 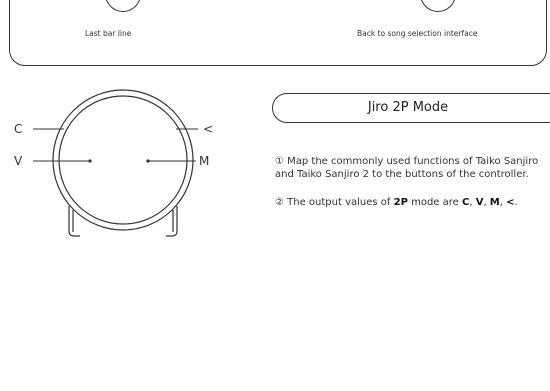 What do you see at coordinates (400, 202) in the screenshot?
I see `mode-name-2p: 2P` at bounding box center [400, 202].